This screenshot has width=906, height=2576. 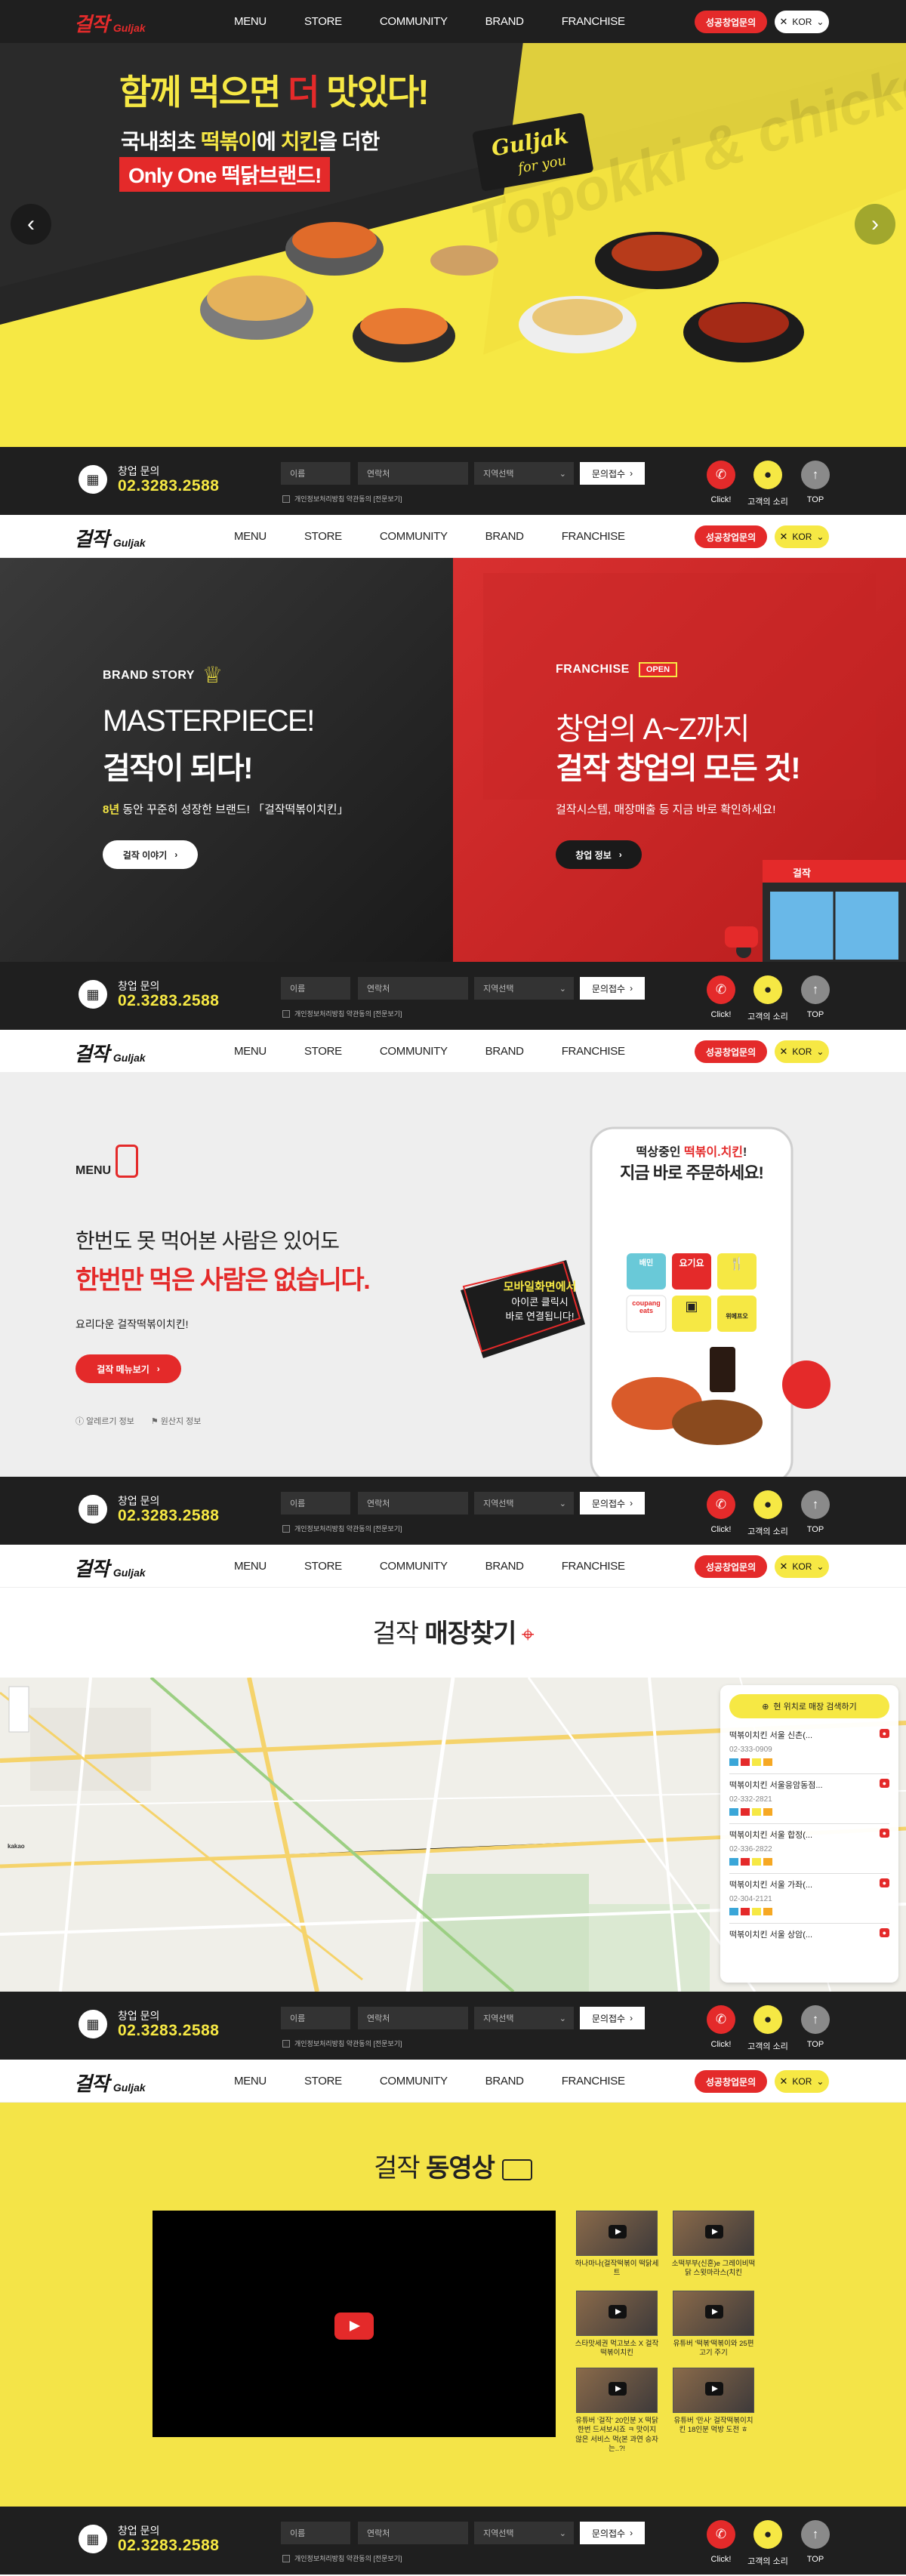 What do you see at coordinates (809, 1941) in the screenshot?
I see `list-item: 떡볶이치킨 서울 상암(... ●` at bounding box center [809, 1941].